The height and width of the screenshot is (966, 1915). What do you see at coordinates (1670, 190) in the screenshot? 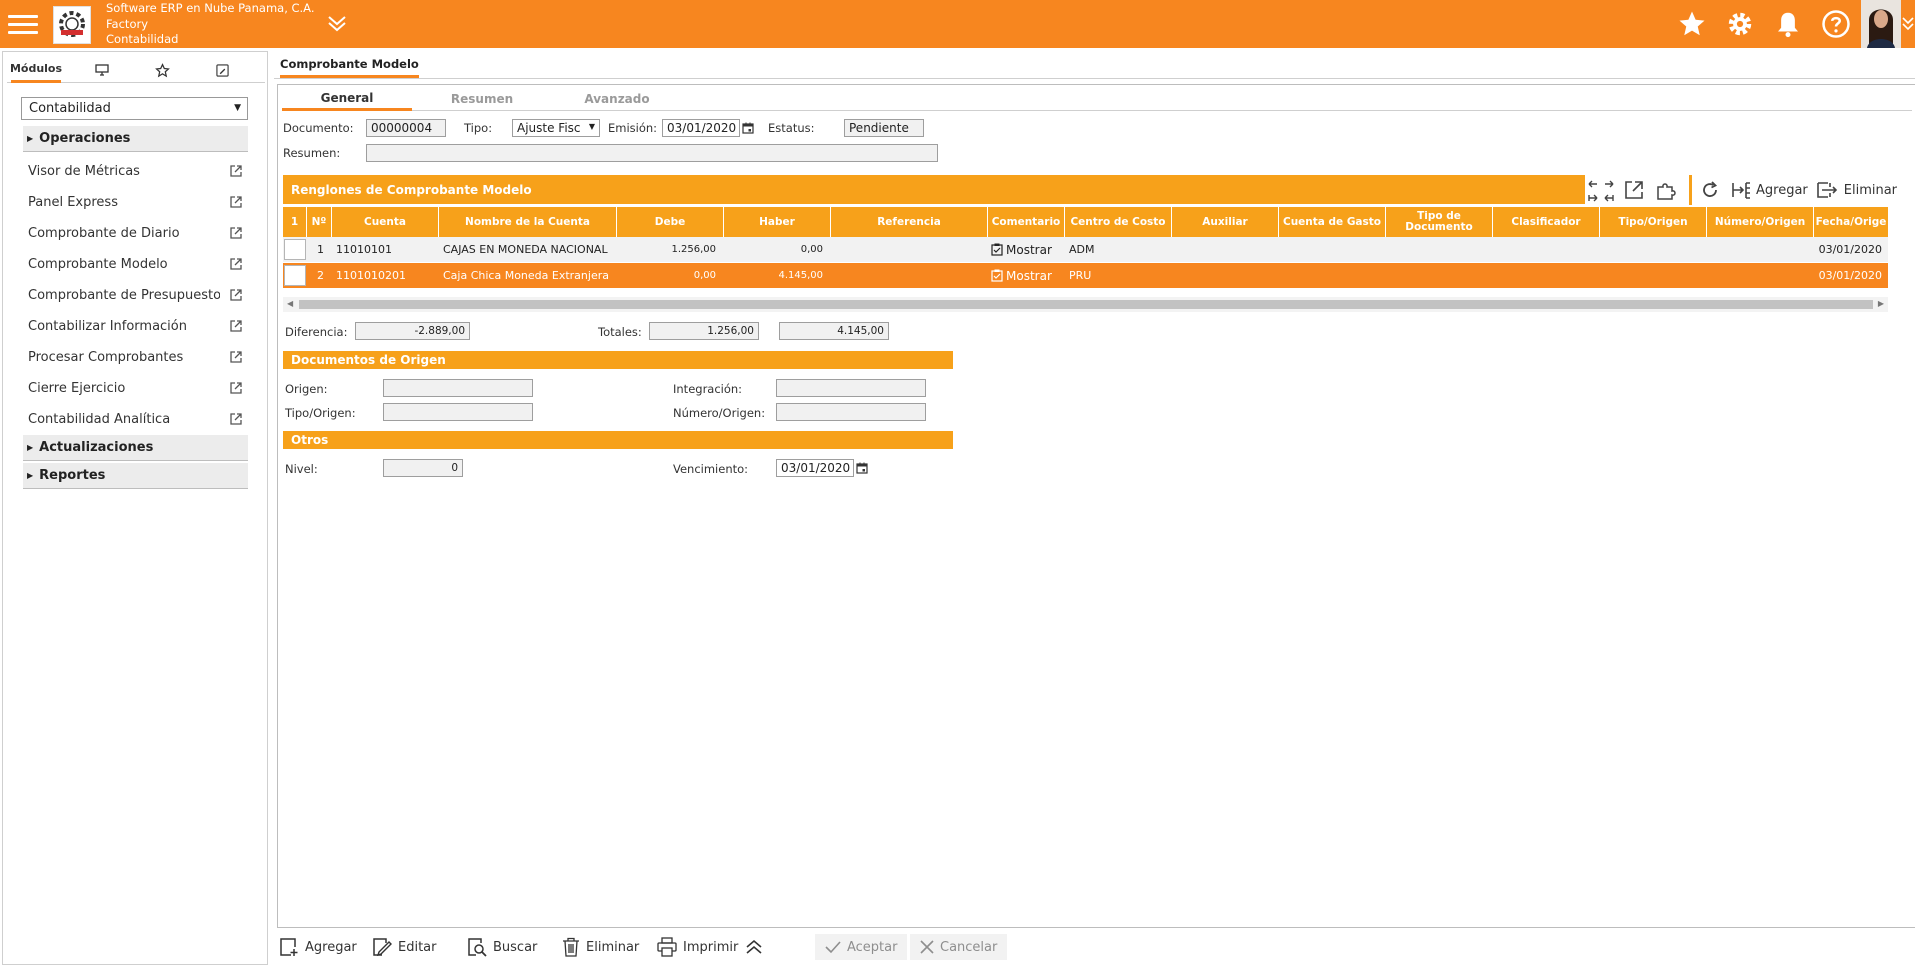
I see `puzzle-plugin-icon` at bounding box center [1670, 190].